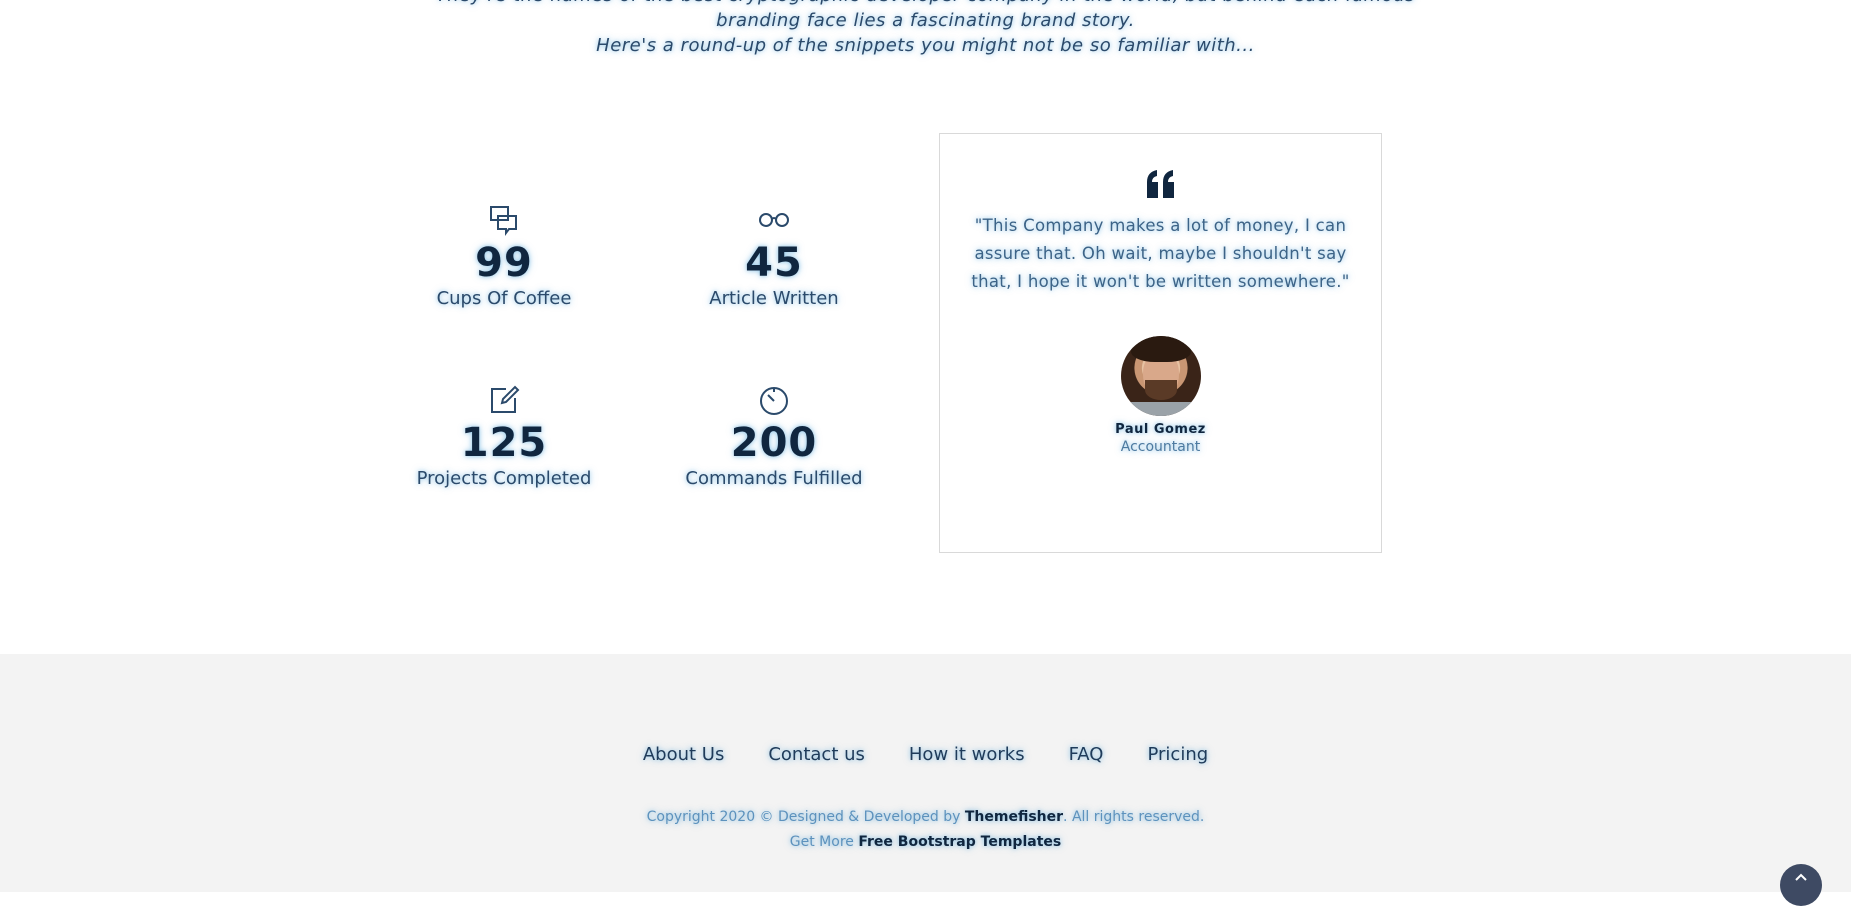 The height and width of the screenshot is (906, 1851). I want to click on stat-value: 200, so click(774, 443).